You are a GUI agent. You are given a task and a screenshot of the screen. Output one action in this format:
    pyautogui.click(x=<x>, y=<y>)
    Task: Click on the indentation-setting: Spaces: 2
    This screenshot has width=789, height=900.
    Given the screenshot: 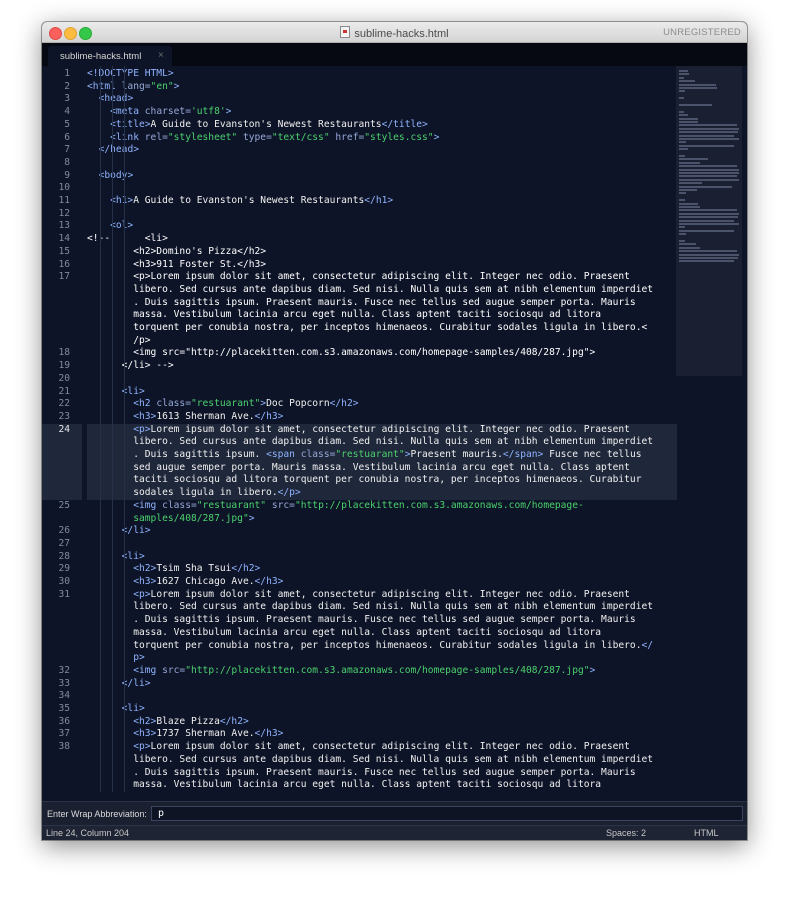 What is the action you would take?
    pyautogui.click(x=626, y=833)
    